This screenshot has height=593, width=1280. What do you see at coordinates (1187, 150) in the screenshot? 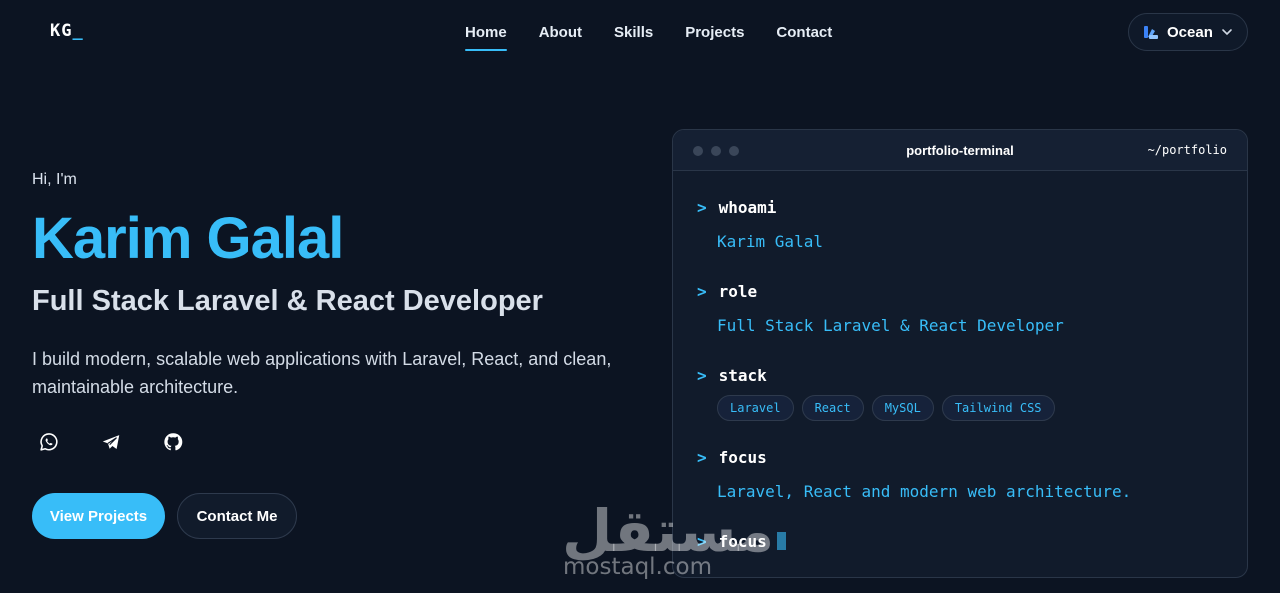
I see `terminal-path: ~/portfolio` at bounding box center [1187, 150].